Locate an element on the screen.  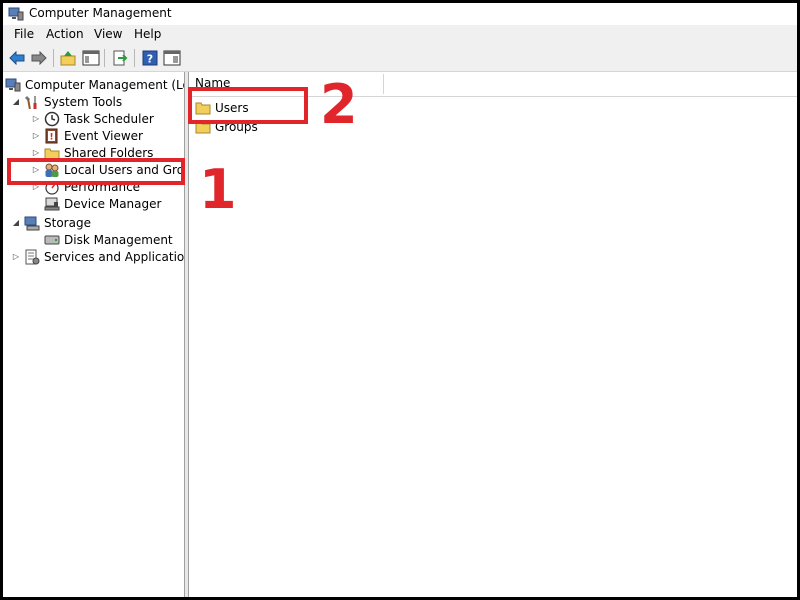
tree-item-device-manager: Device Manager is located at coordinates (102, 203).